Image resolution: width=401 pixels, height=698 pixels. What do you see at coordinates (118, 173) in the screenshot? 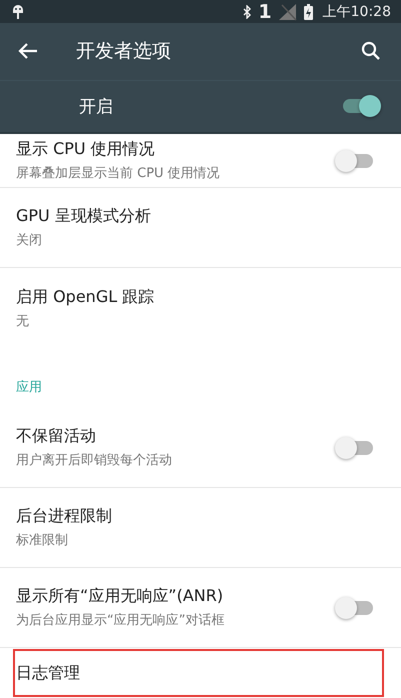
I see `setting-summary: 屏幕叠加层显示当前 CPU 使用情况` at bounding box center [118, 173].